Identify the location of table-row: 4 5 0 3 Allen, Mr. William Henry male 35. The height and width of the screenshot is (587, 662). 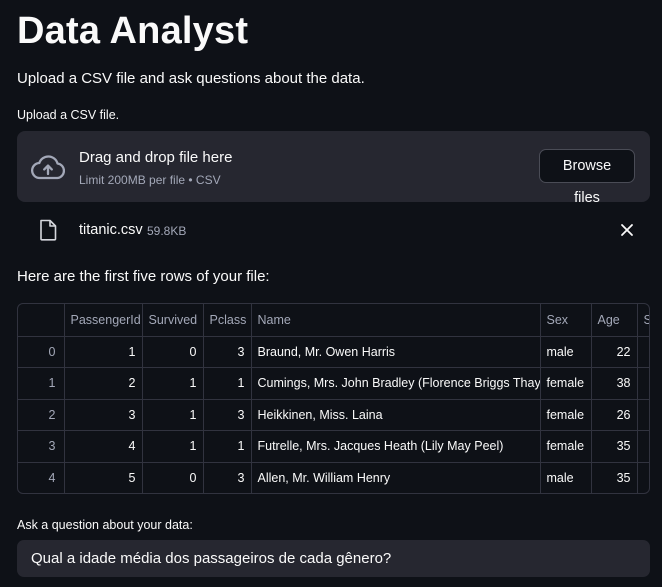
(333, 477).